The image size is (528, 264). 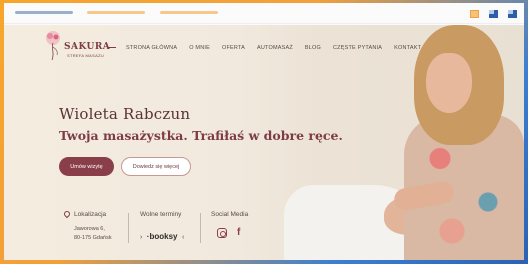 I want to click on nav-item-blog: BLOG, so click(x=313, y=48).